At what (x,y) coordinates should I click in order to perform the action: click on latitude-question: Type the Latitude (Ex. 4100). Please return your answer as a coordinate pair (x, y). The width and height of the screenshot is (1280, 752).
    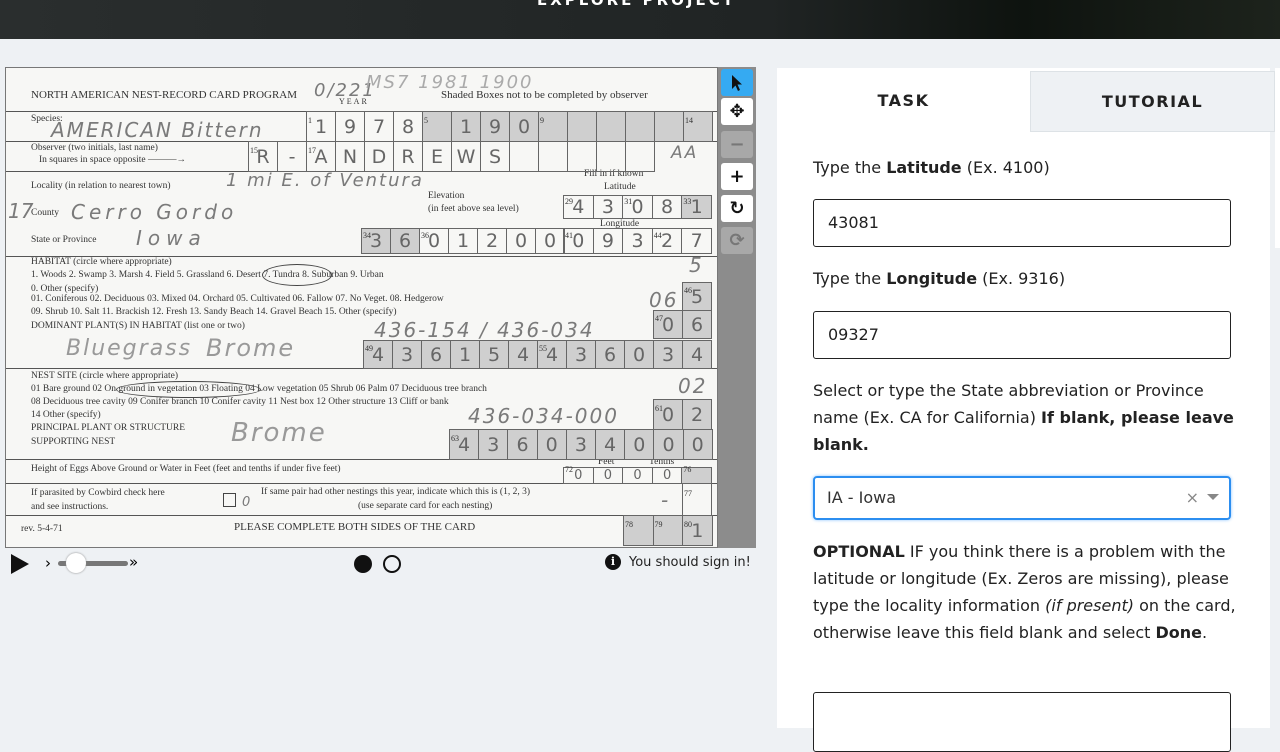
    Looking at the image, I should click on (931, 167).